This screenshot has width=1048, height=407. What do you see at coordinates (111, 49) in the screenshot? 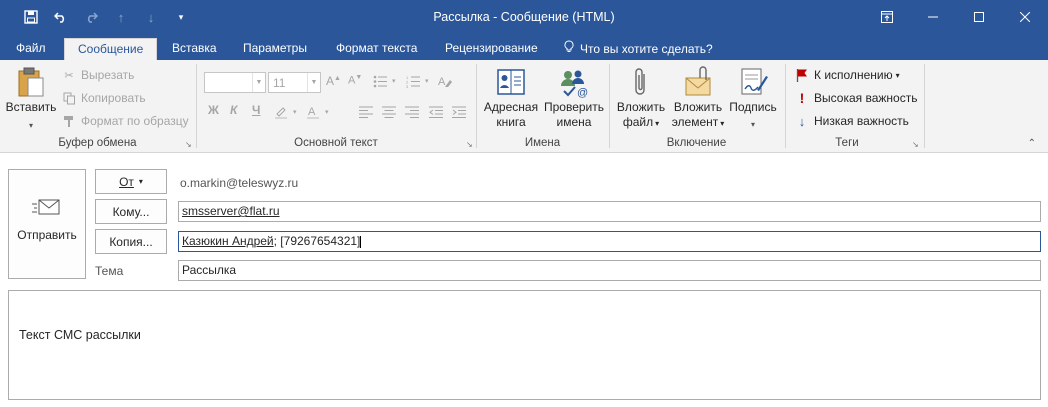
I see `tab-message: Сообщение` at bounding box center [111, 49].